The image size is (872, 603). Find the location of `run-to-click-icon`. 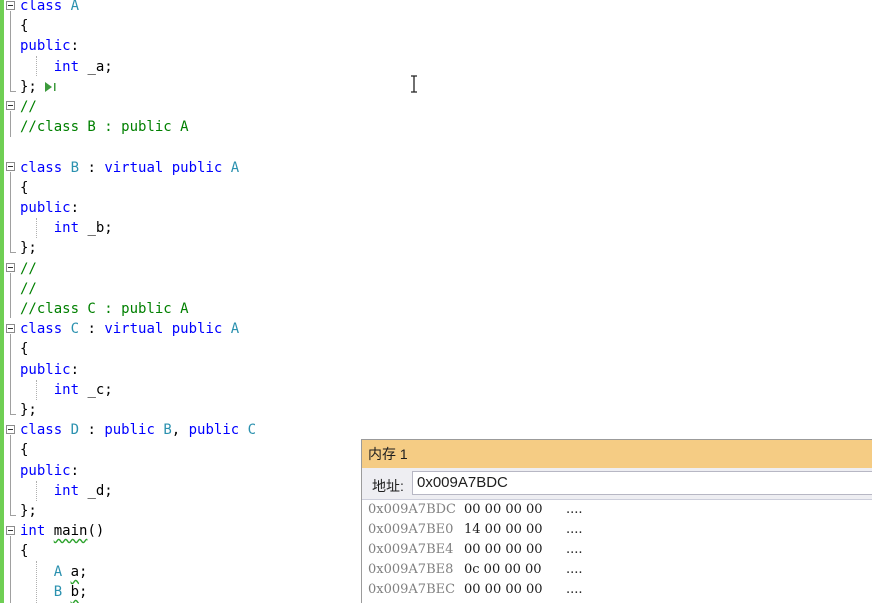

run-to-click-icon is located at coordinates (51, 87).